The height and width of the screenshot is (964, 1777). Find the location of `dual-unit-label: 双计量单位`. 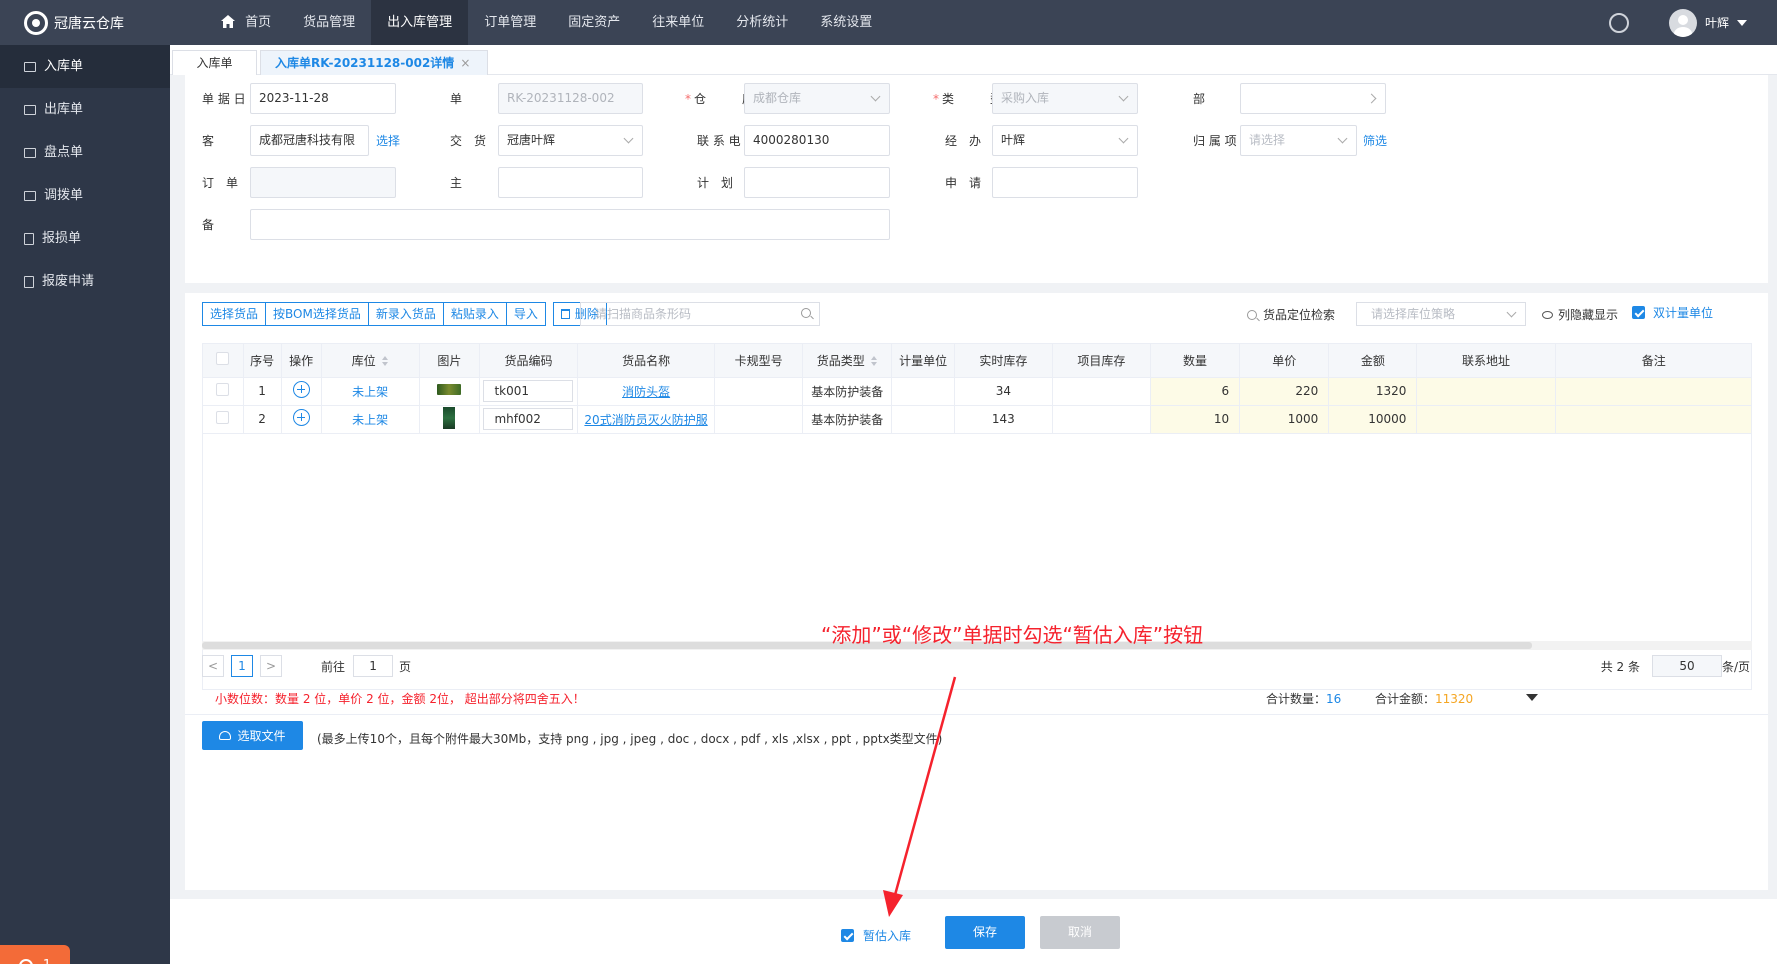

dual-unit-label: 双计量单位 is located at coordinates (1683, 313).